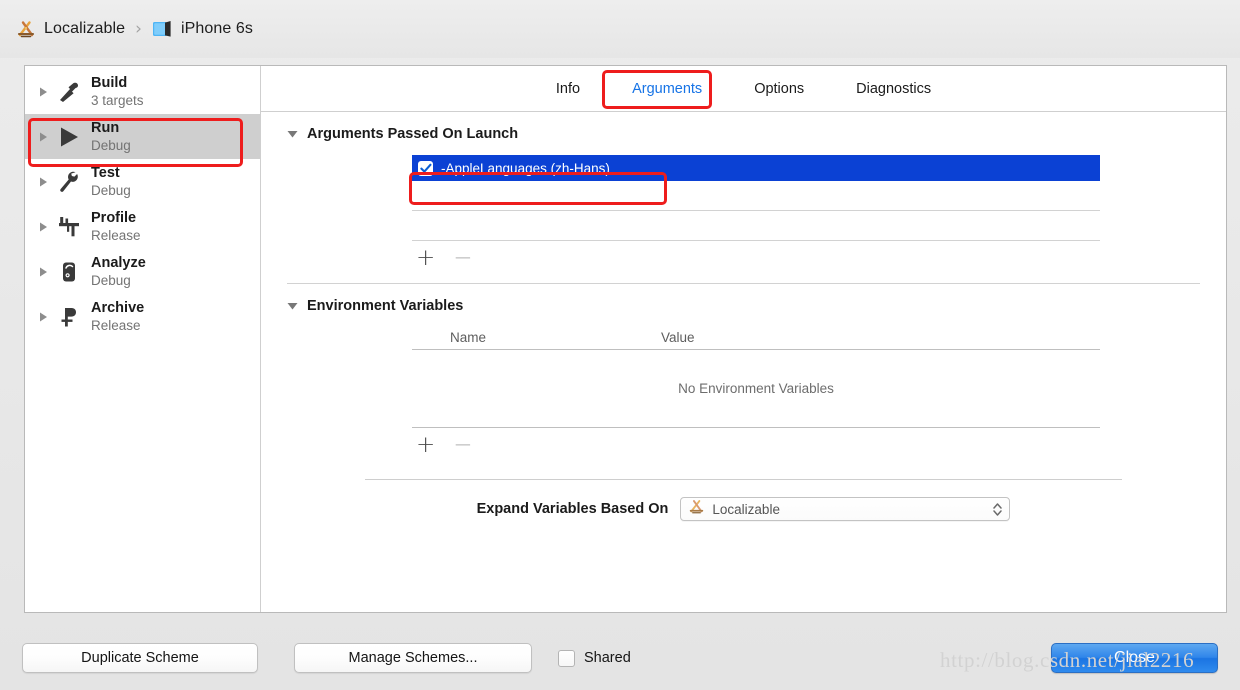  I want to click on sidebar-item-run: Run Debug, so click(142, 136).